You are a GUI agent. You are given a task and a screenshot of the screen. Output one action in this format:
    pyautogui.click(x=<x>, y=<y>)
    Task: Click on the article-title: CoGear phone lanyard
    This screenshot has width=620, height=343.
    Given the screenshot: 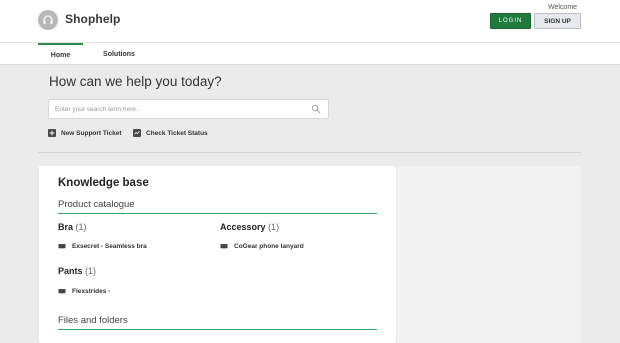 What is the action you would take?
    pyautogui.click(x=269, y=246)
    